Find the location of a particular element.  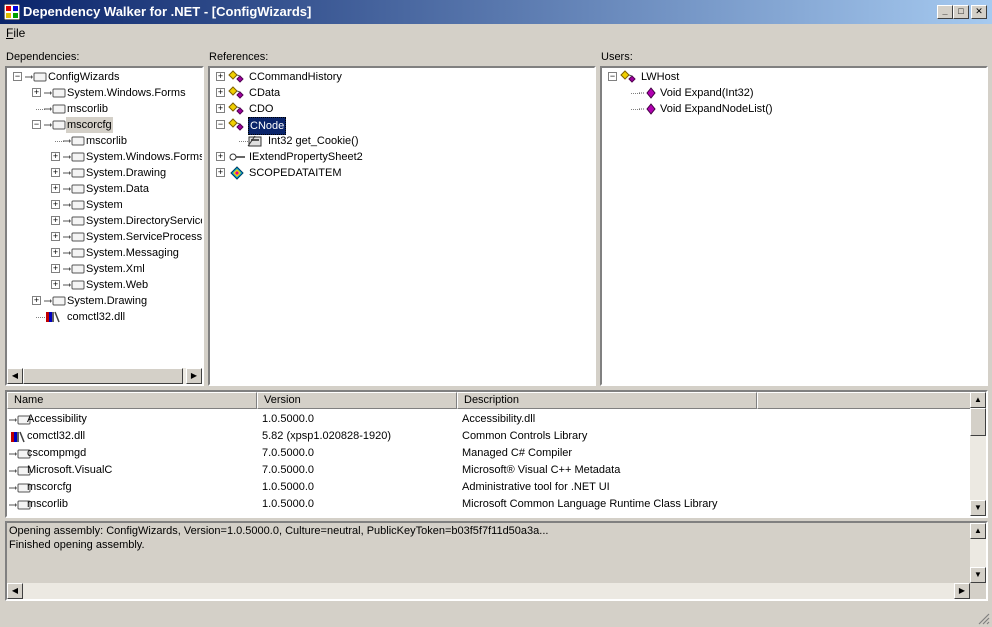

tree-node-label: Void ExpandNodeList() is located at coordinates (716, 109).